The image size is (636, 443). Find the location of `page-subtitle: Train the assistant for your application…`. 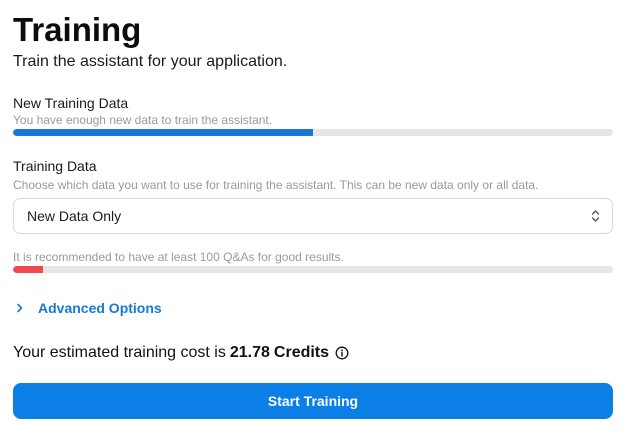

page-subtitle: Train the assistant for your application… is located at coordinates (150, 61).